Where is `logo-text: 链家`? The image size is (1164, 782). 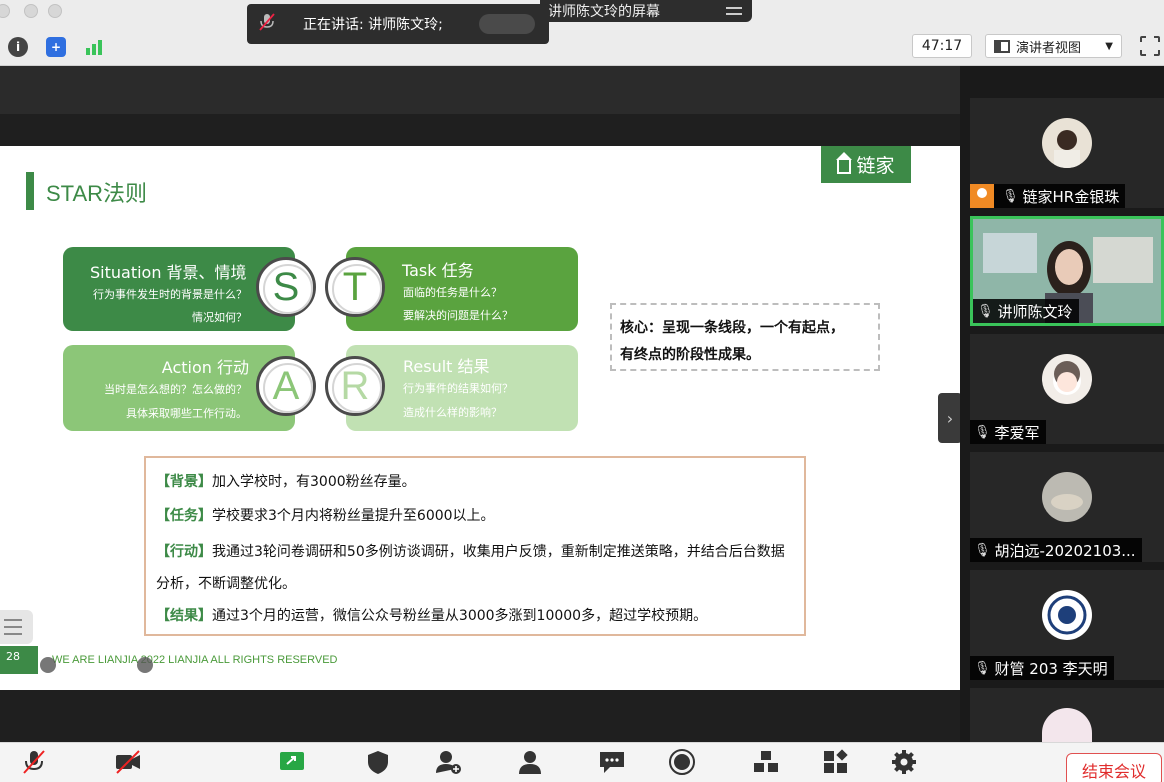 logo-text: 链家 is located at coordinates (875, 166).